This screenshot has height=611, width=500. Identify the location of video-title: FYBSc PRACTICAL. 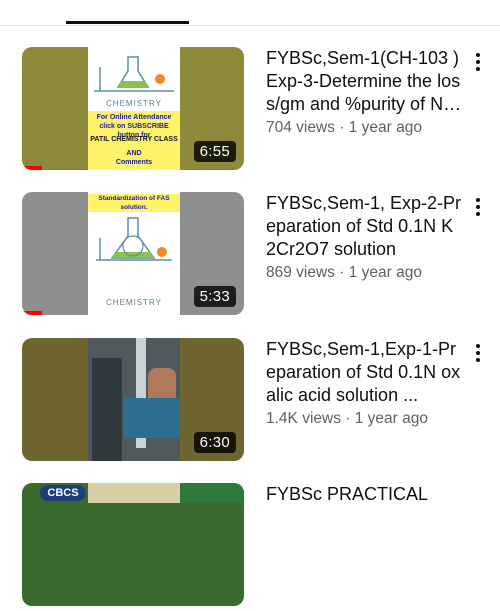
(364, 494).